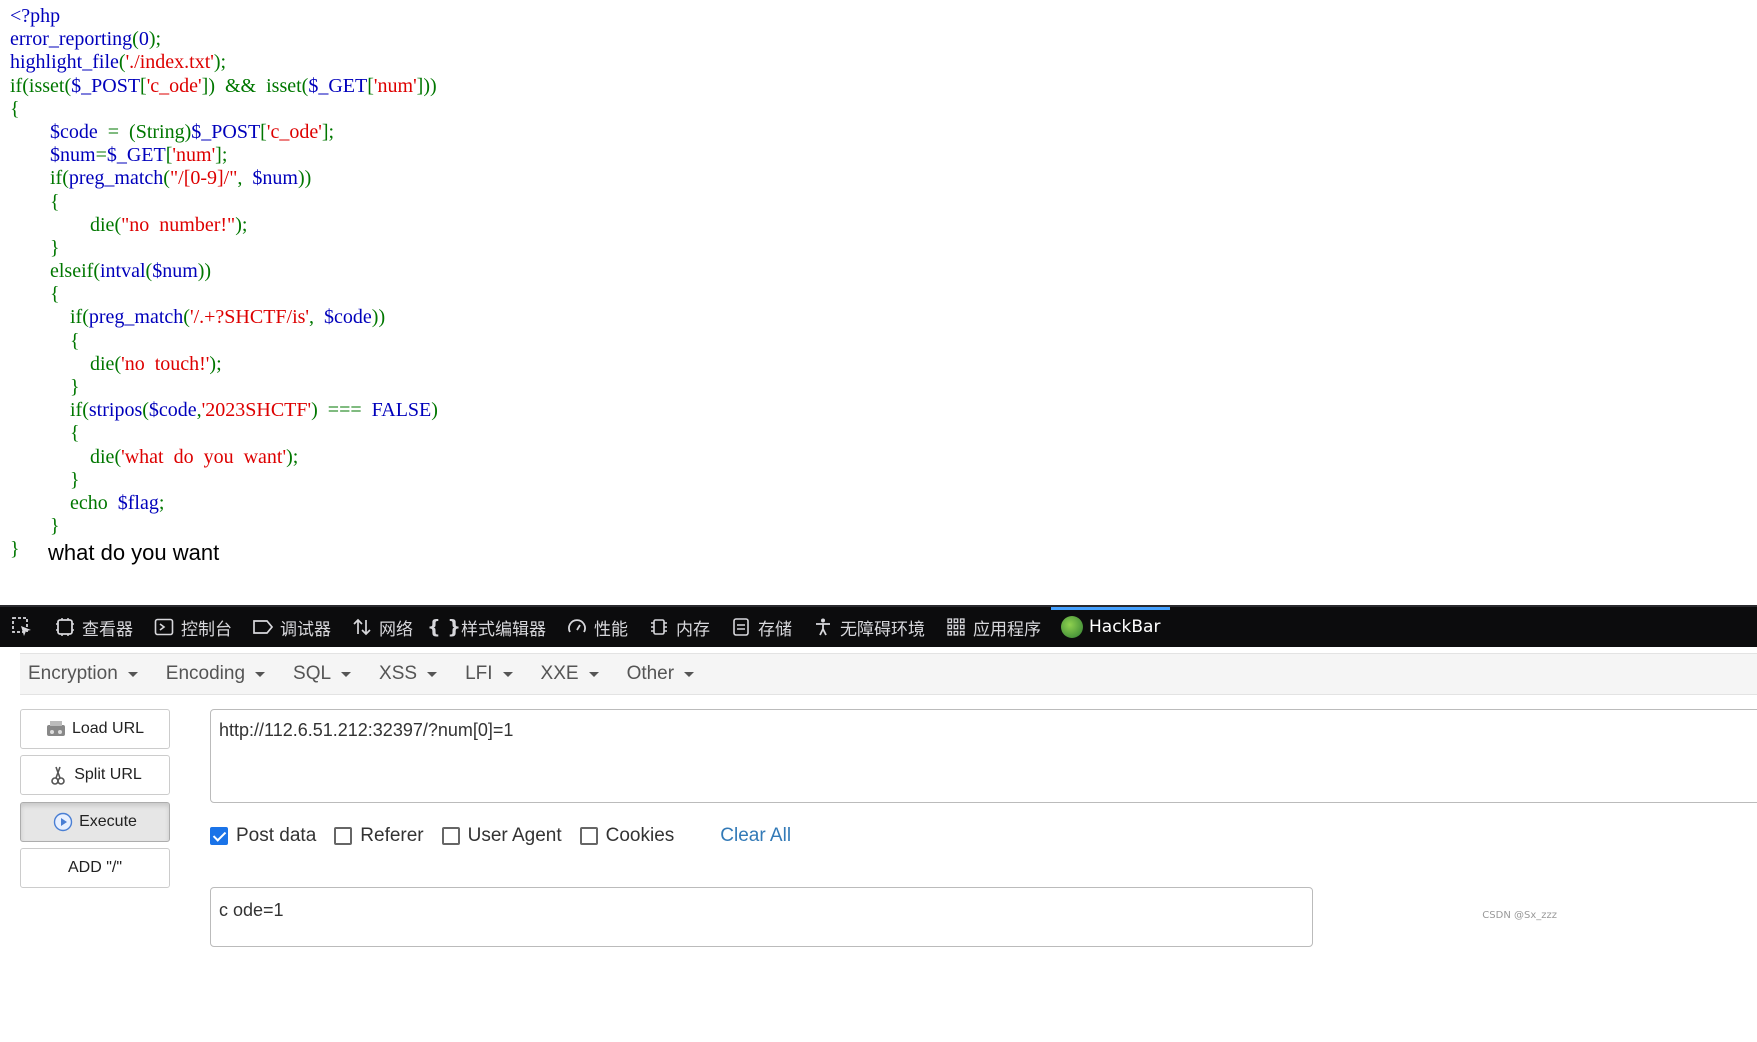 Image resolution: width=1757 pixels, height=1042 pixels. I want to click on url-textarea: http://112.6.51.212:32397/?num[0]=1, so click(983, 756).